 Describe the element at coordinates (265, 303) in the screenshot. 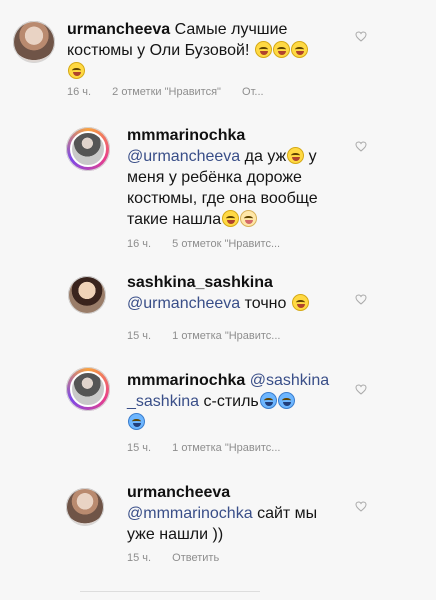

I see `comment-text: точно` at that location.